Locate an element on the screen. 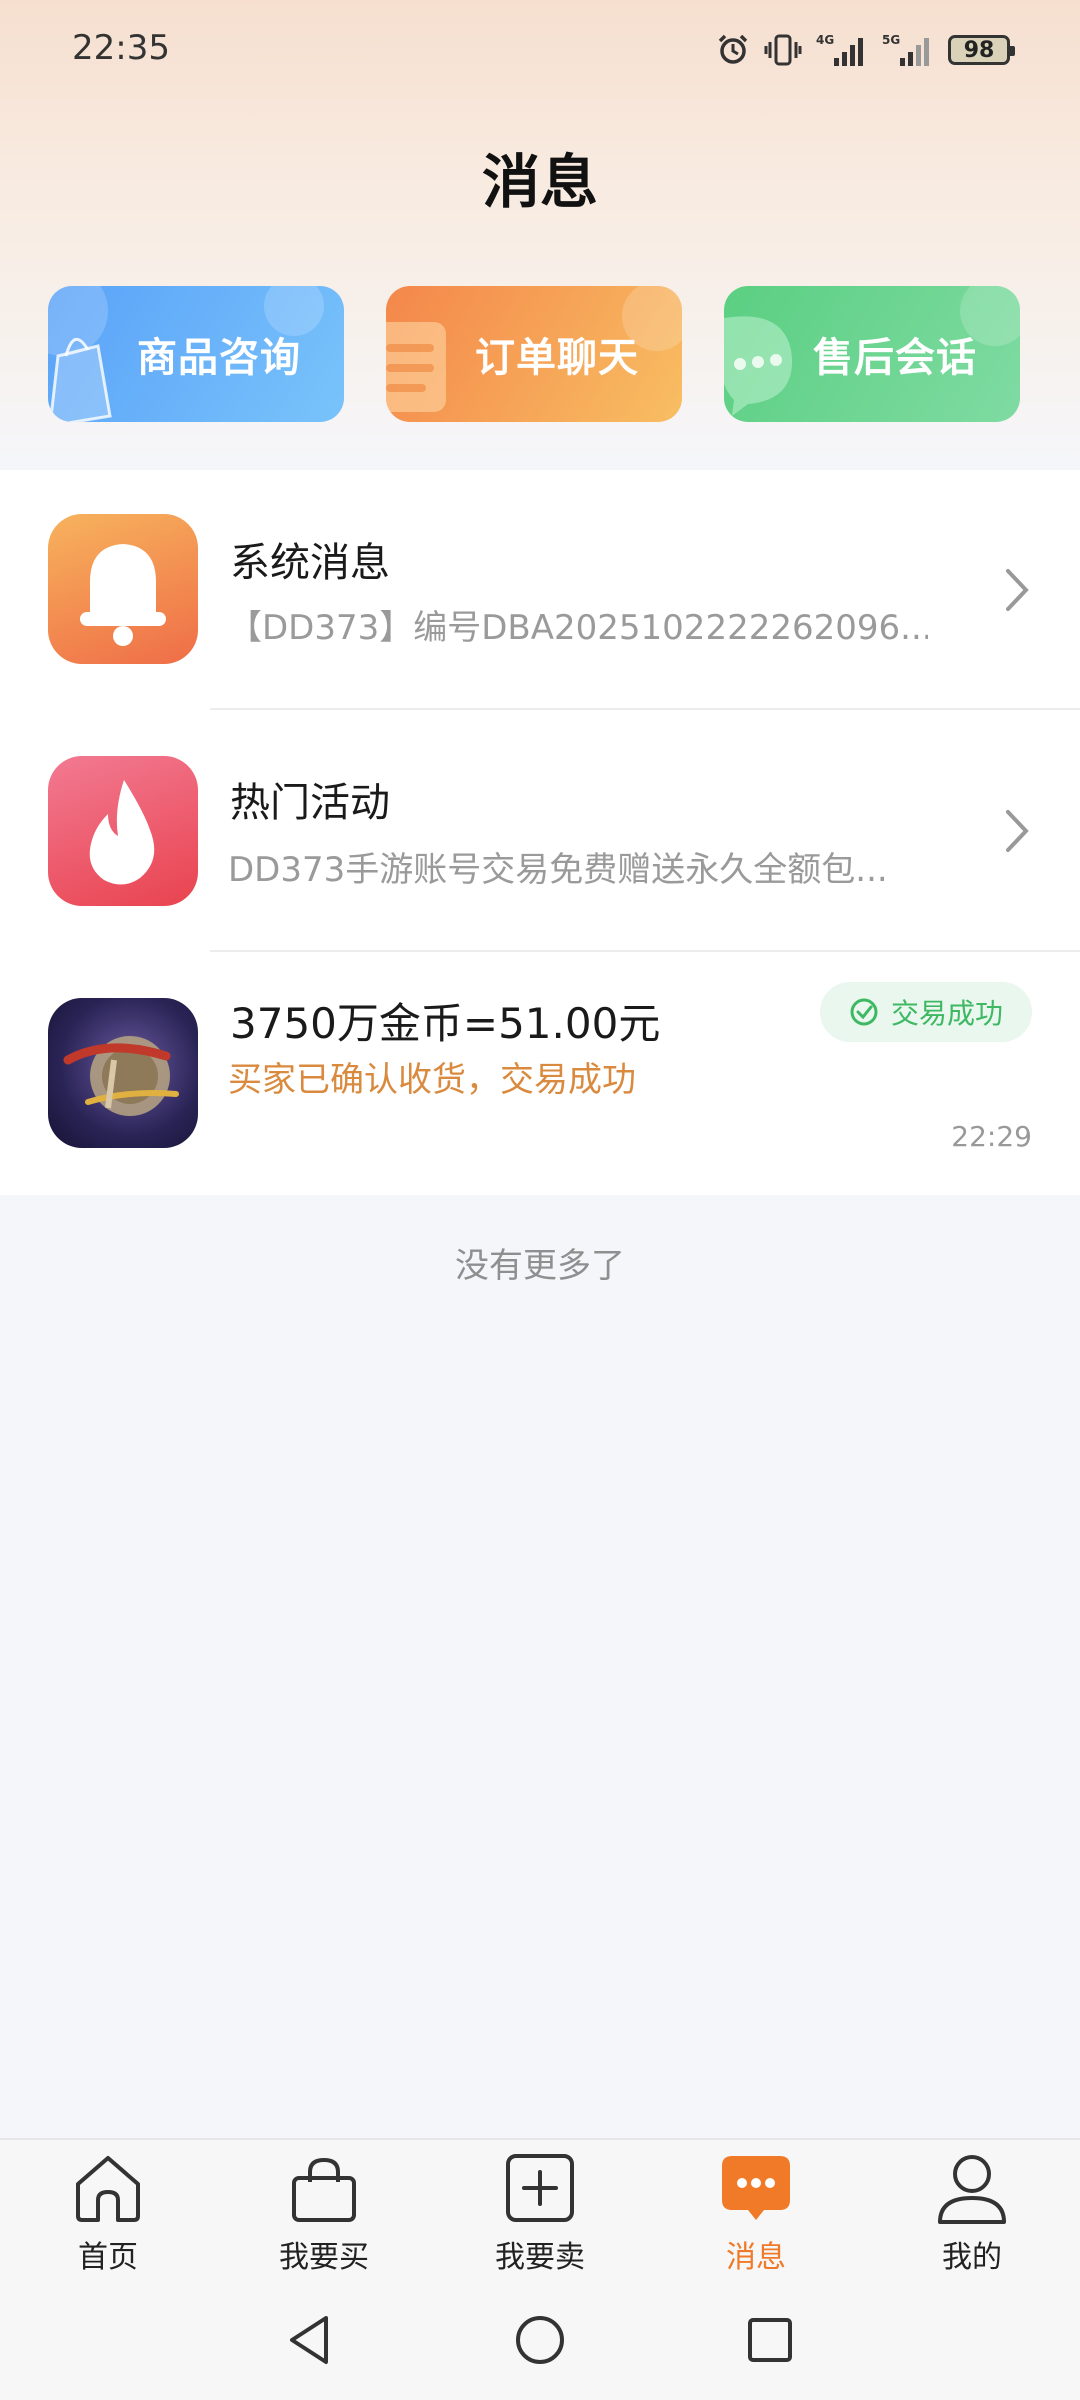 Image resolution: width=1080 pixels, height=2400 pixels. status-badge: 交易成功 is located at coordinates (926, 1012).